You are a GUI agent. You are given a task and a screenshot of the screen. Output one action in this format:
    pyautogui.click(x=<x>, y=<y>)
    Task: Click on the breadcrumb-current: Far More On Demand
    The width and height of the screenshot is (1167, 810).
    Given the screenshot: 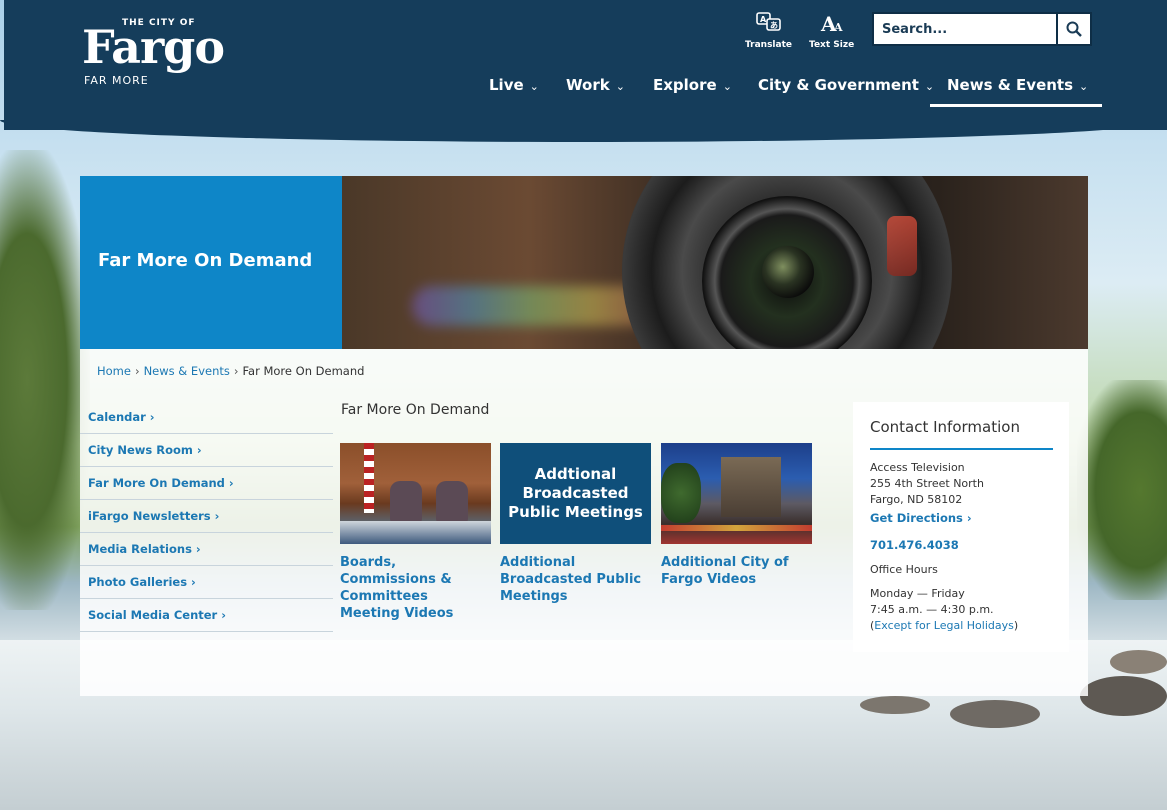 What is the action you would take?
    pyautogui.click(x=303, y=371)
    